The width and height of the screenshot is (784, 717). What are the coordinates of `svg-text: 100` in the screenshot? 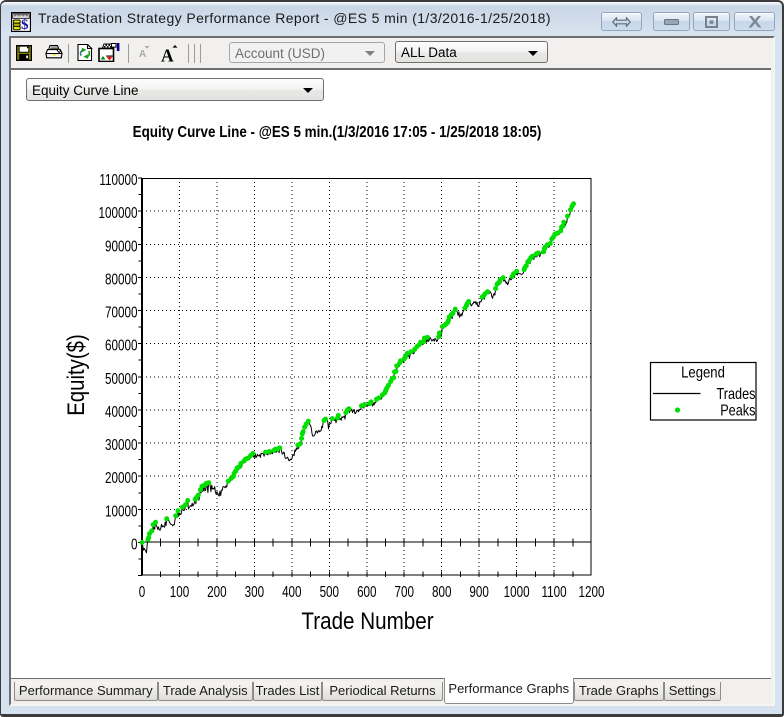 It's located at (180, 591).